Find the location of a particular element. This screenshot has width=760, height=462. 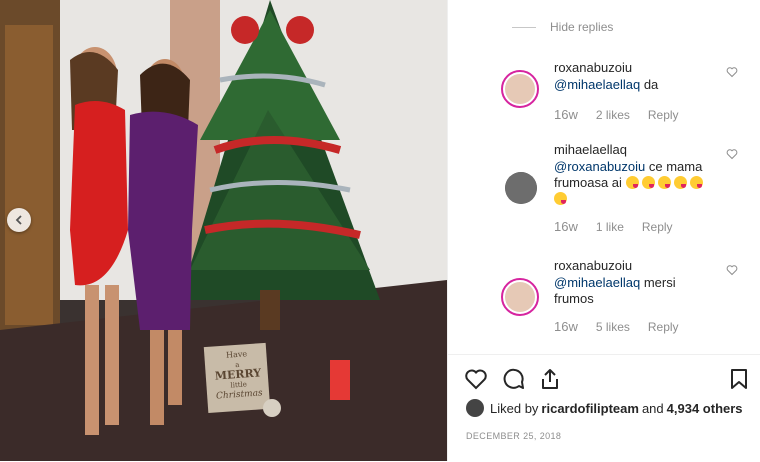

liked-count: 4,934 others is located at coordinates (705, 408).